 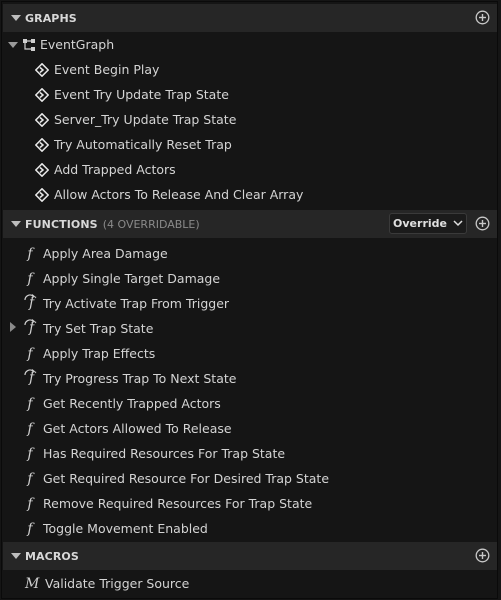 What do you see at coordinates (250, 278) in the screenshot?
I see `function-item: f Apply Single Target Damage` at bounding box center [250, 278].